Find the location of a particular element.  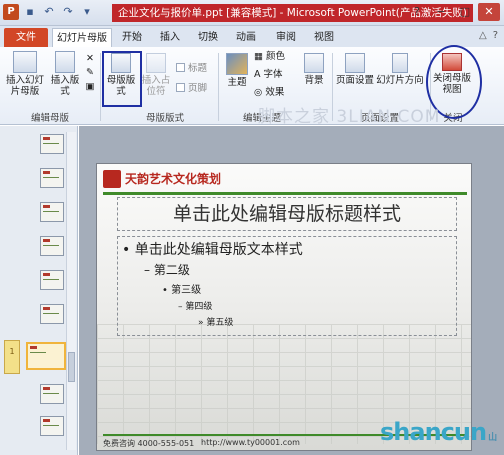

fonts-button: A 字体 is located at coordinates (274, 74).